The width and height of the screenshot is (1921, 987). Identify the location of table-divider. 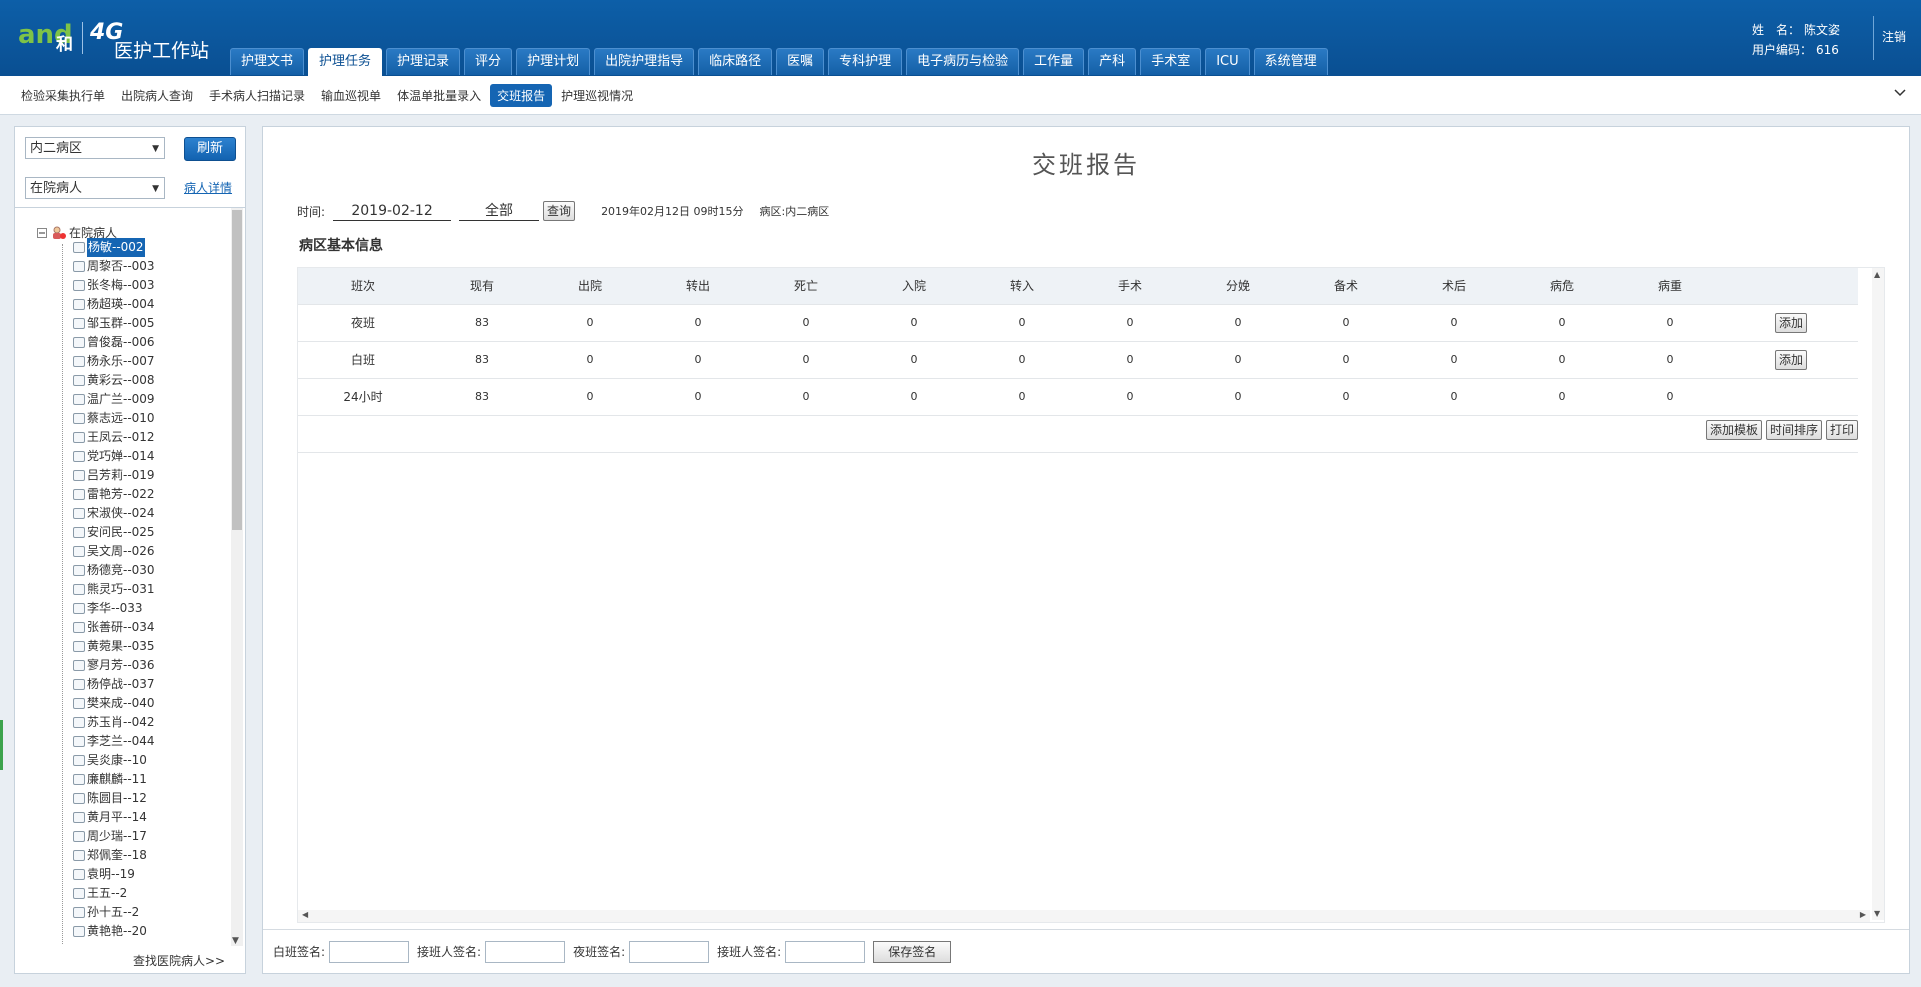
(1078, 452).